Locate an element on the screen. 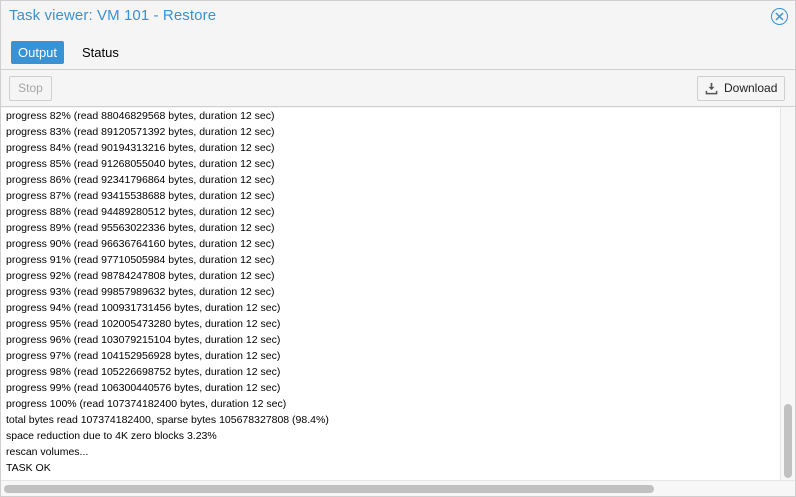 The image size is (796, 497). download-button: Download is located at coordinates (741, 88).